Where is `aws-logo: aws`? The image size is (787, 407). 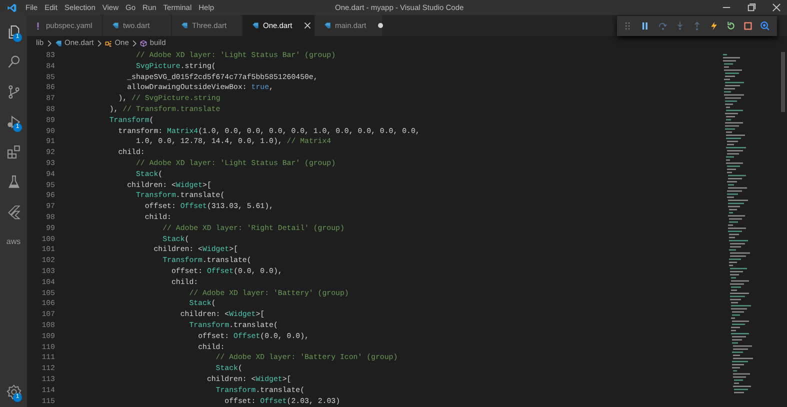
aws-logo: aws is located at coordinates (13, 242).